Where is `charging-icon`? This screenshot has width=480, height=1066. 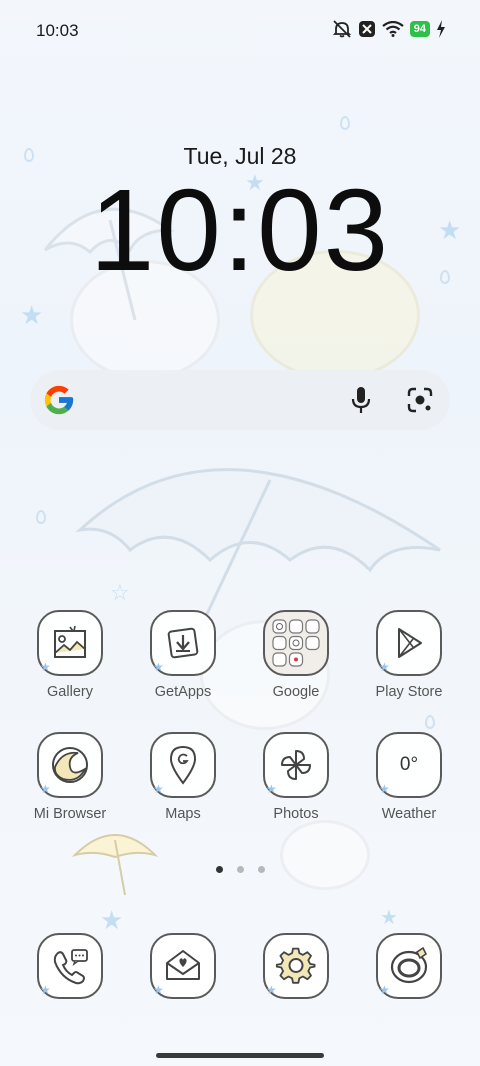 charging-icon is located at coordinates (441, 29).